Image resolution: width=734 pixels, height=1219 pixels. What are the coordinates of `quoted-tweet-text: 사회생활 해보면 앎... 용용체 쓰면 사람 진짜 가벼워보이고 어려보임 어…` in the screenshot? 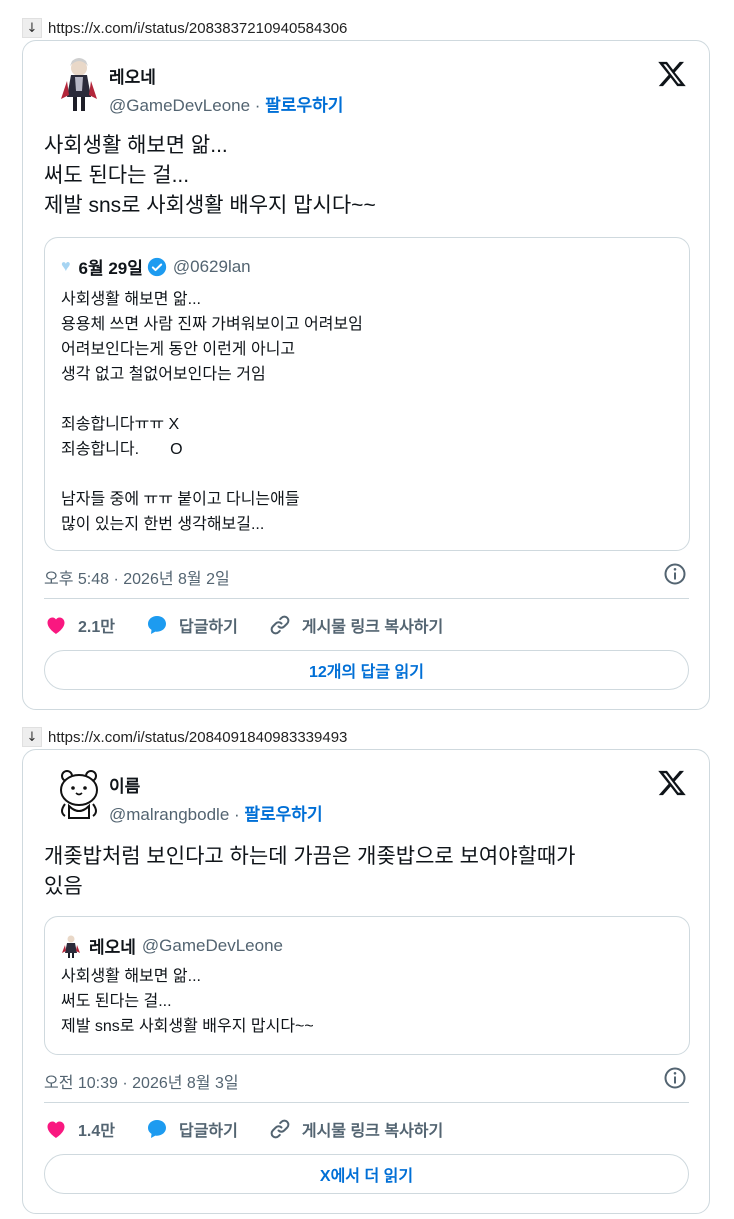 It's located at (212, 412).